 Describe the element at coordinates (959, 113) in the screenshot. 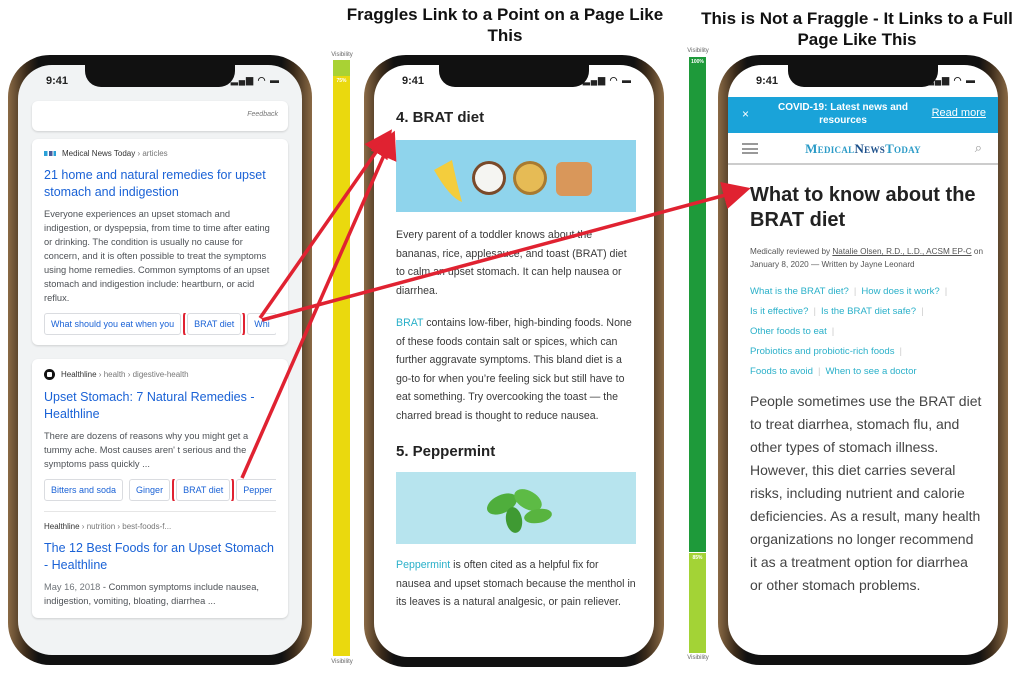

I see `read-more-link: Read more` at that location.